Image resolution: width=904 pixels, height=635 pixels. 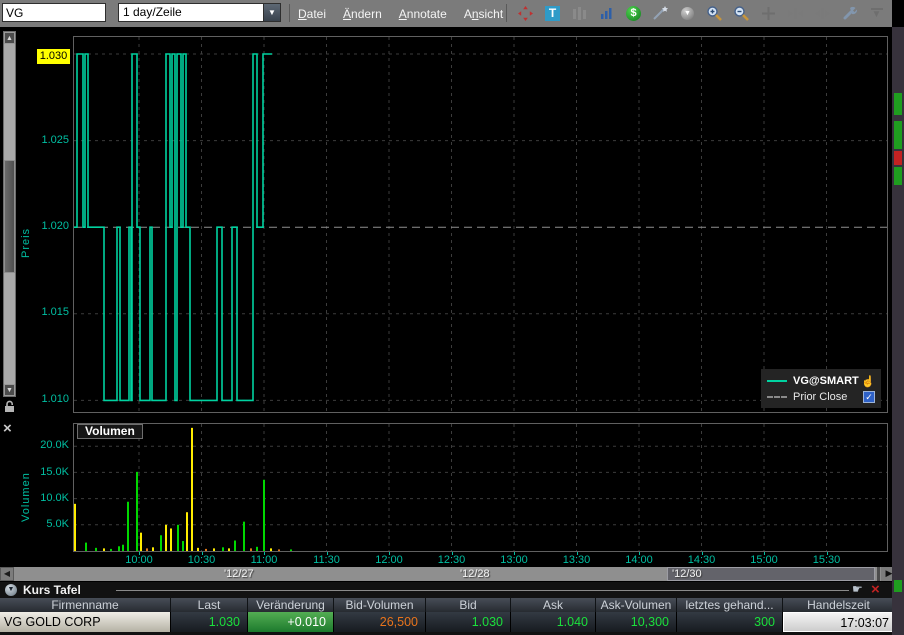 I want to click on price-ytick: 1.010, so click(x=55, y=399).